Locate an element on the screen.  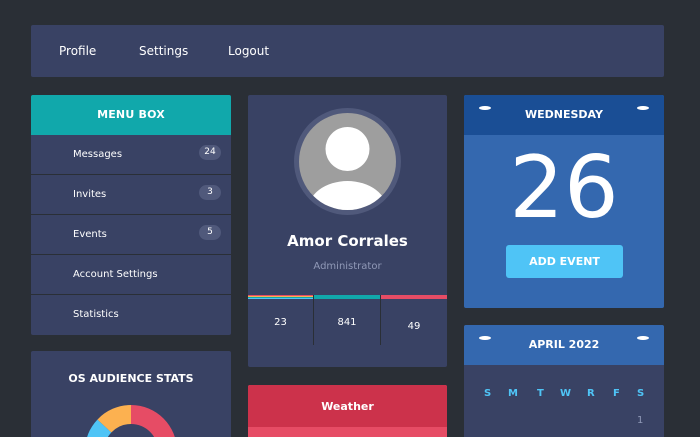
top-nav: Profile Settings Logout is located at coordinates (347, 51).